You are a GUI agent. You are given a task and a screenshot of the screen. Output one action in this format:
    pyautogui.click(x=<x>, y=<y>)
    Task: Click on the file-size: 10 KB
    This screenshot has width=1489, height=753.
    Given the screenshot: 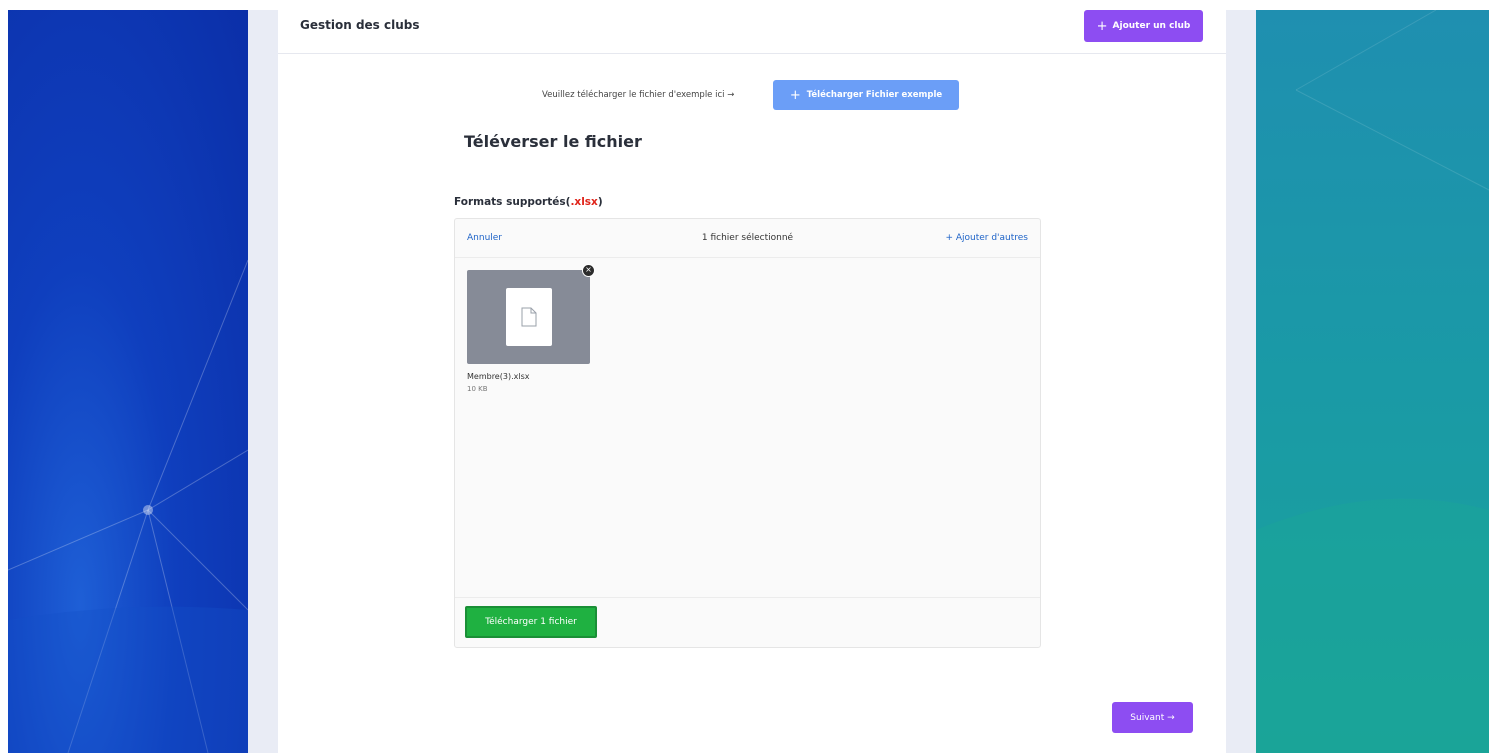 What is the action you would take?
    pyautogui.click(x=477, y=389)
    